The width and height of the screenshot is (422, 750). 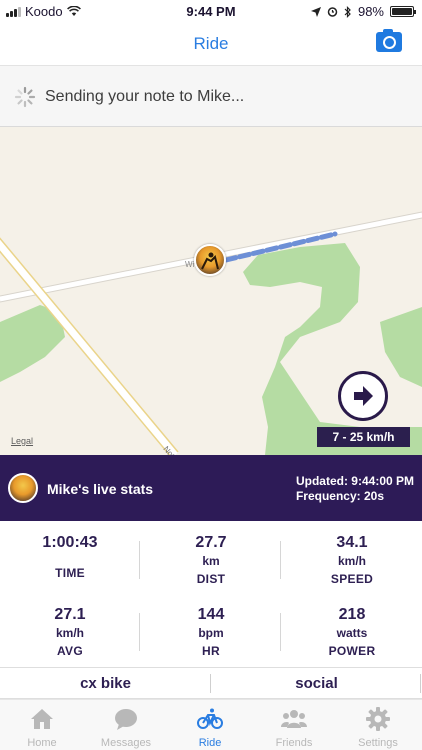 What do you see at coordinates (378, 743) in the screenshot?
I see `tab-label: Settings` at bounding box center [378, 743].